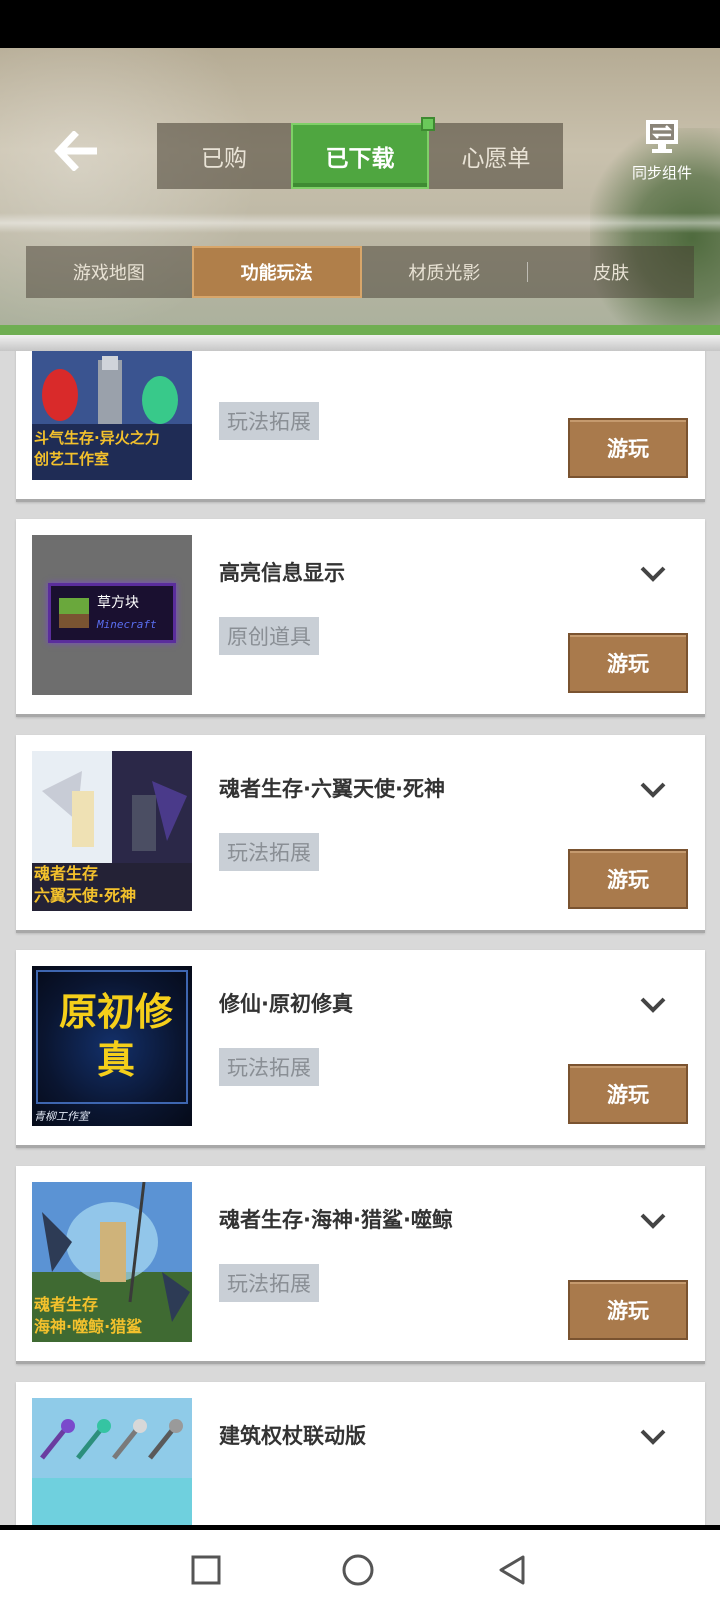  I want to click on sync-components-button: 同步组件, so click(662, 153).